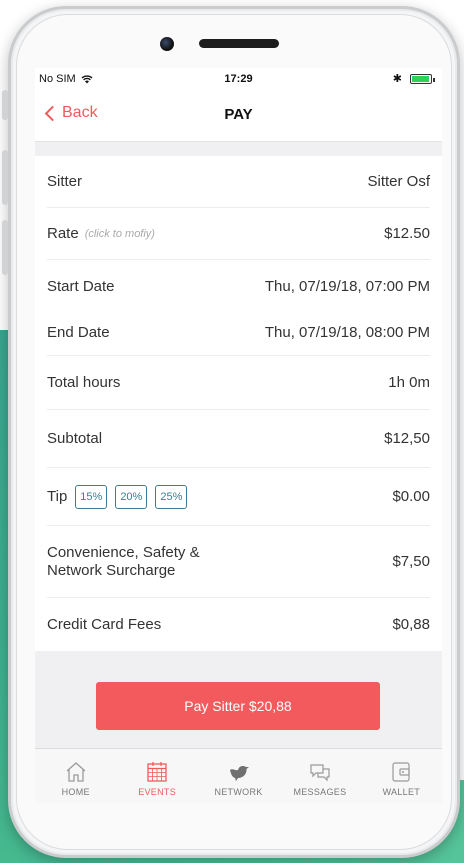 This screenshot has height=863, width=464. Describe the element at coordinates (411, 496) in the screenshot. I see `tip-value: $0.00` at that location.